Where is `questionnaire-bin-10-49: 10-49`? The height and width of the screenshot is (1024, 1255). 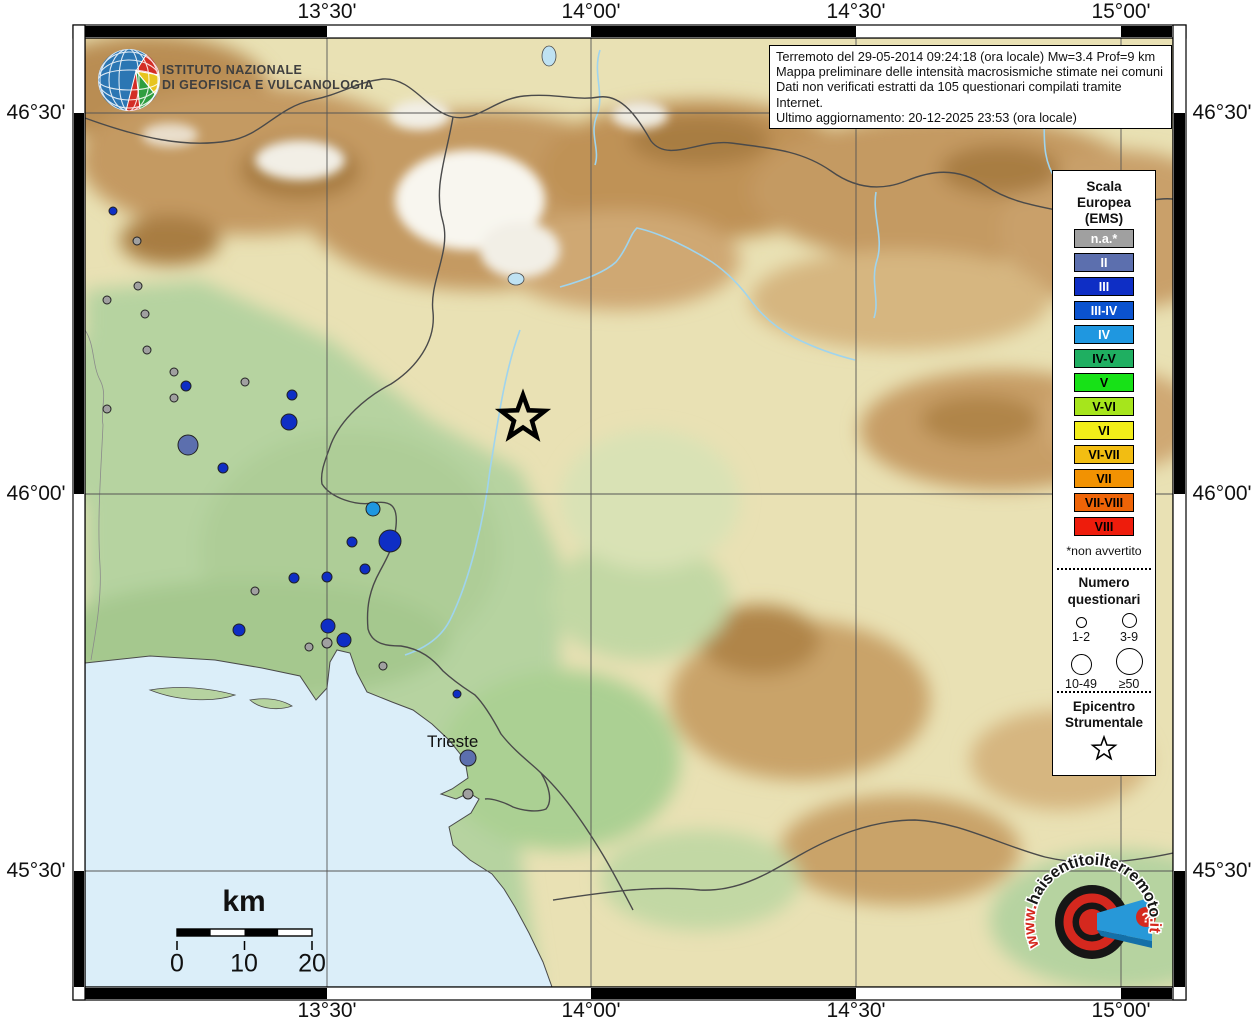 questionnaire-bin-10-49: 10-49 is located at coordinates (1081, 669).